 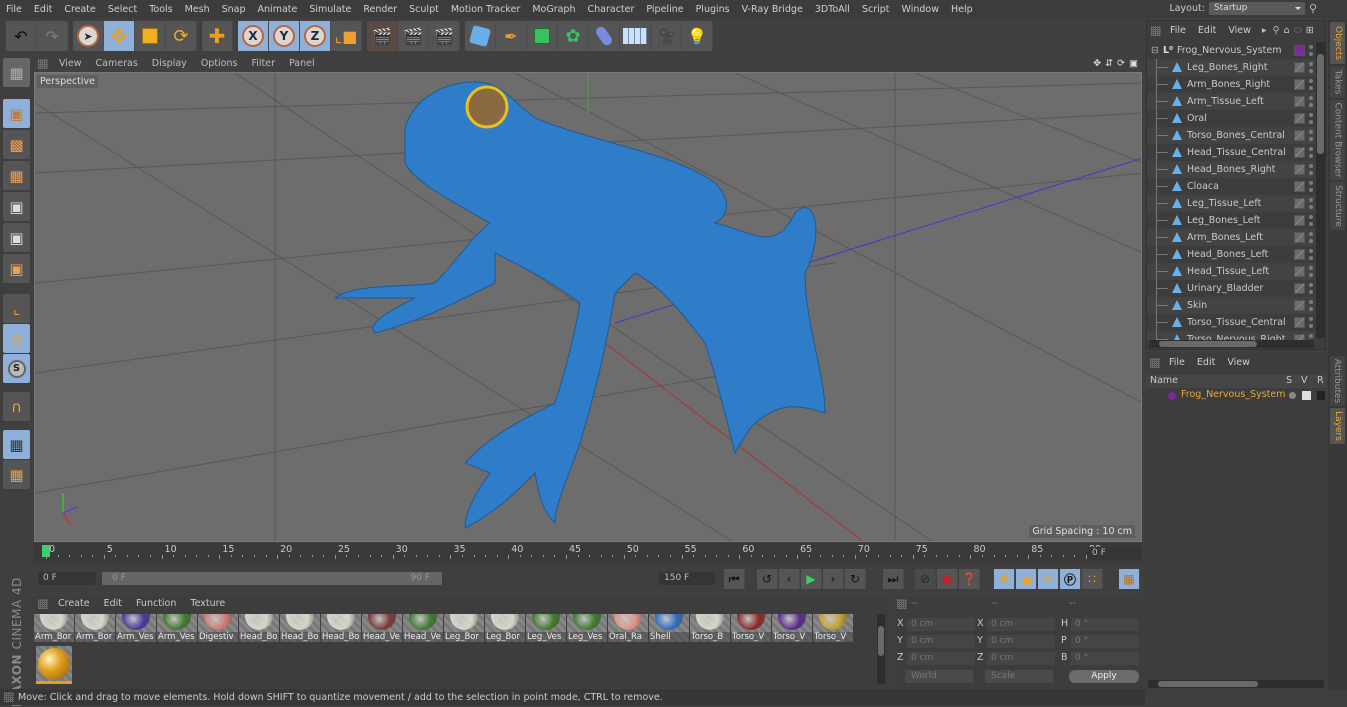 I want to click on workplane-lock-button: ▦, so click(x=16, y=444).